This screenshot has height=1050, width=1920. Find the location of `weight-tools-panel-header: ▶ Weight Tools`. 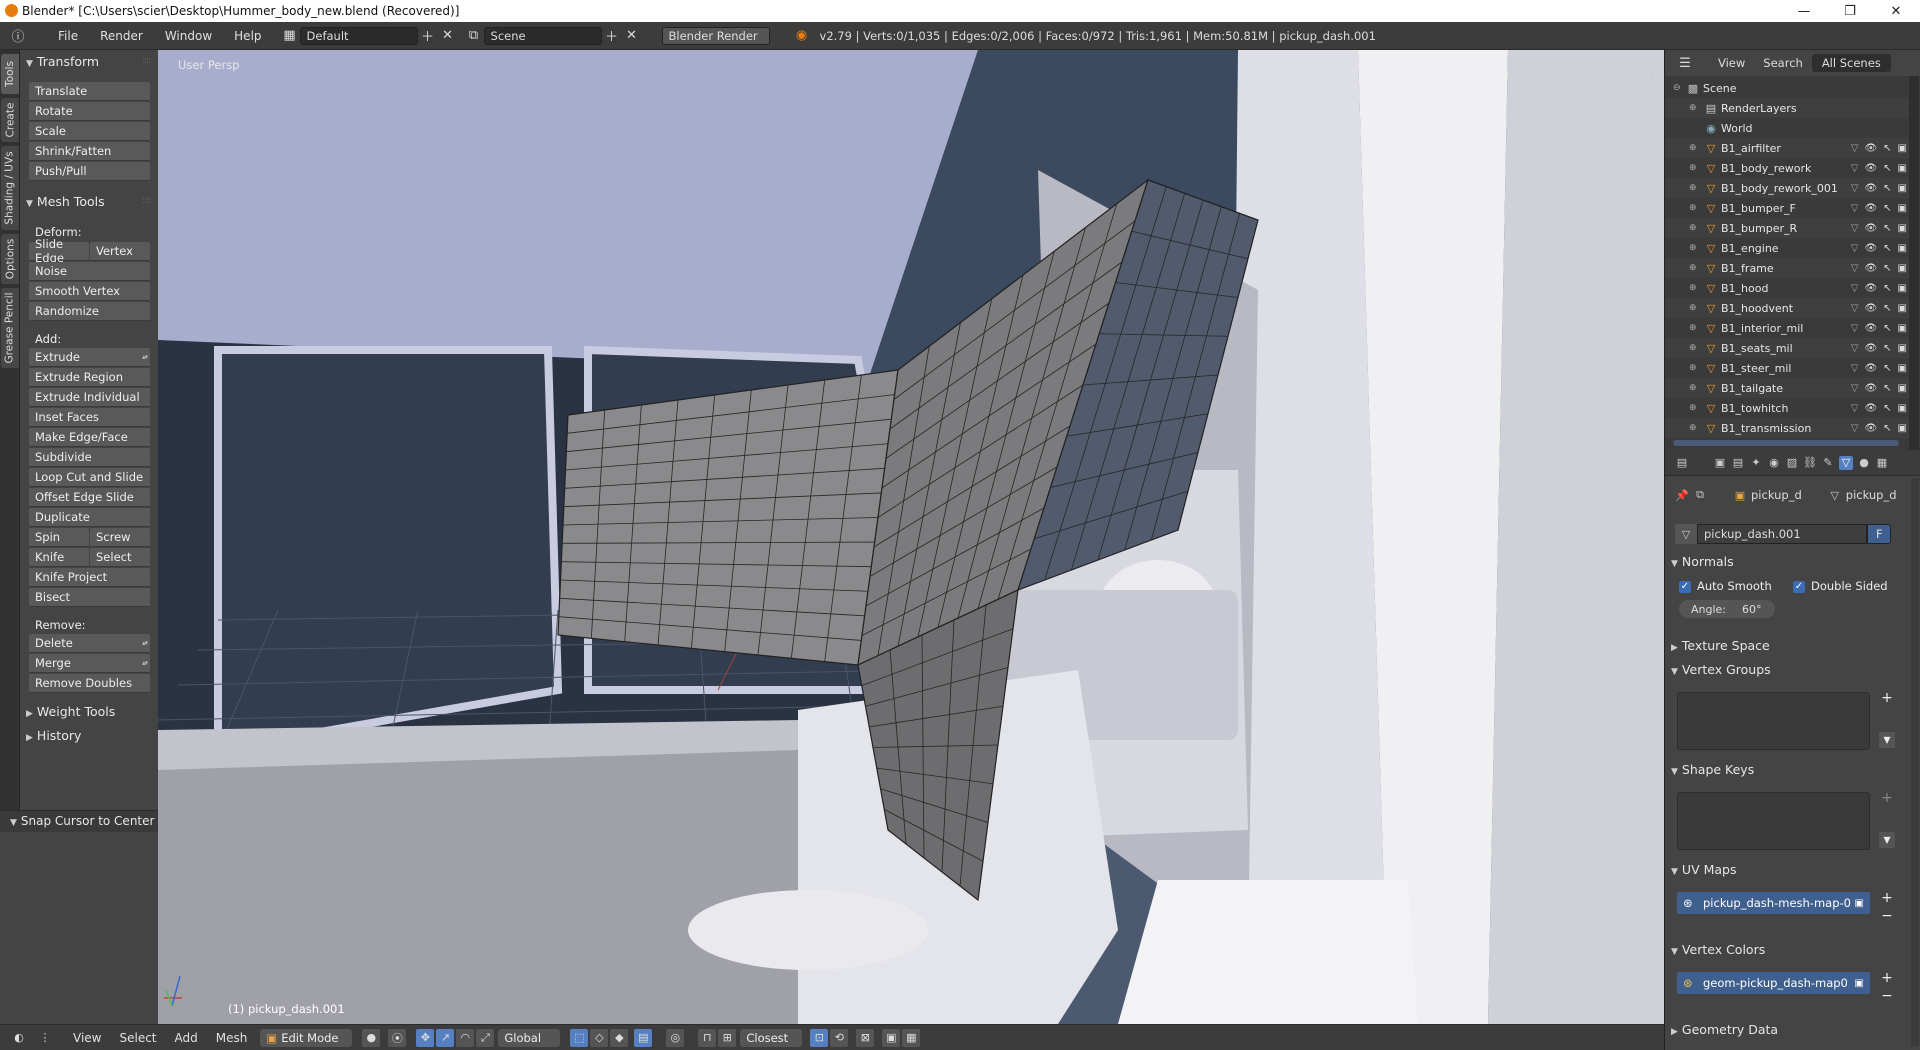

weight-tools-panel-header: ▶ Weight Tools is located at coordinates (70, 711).